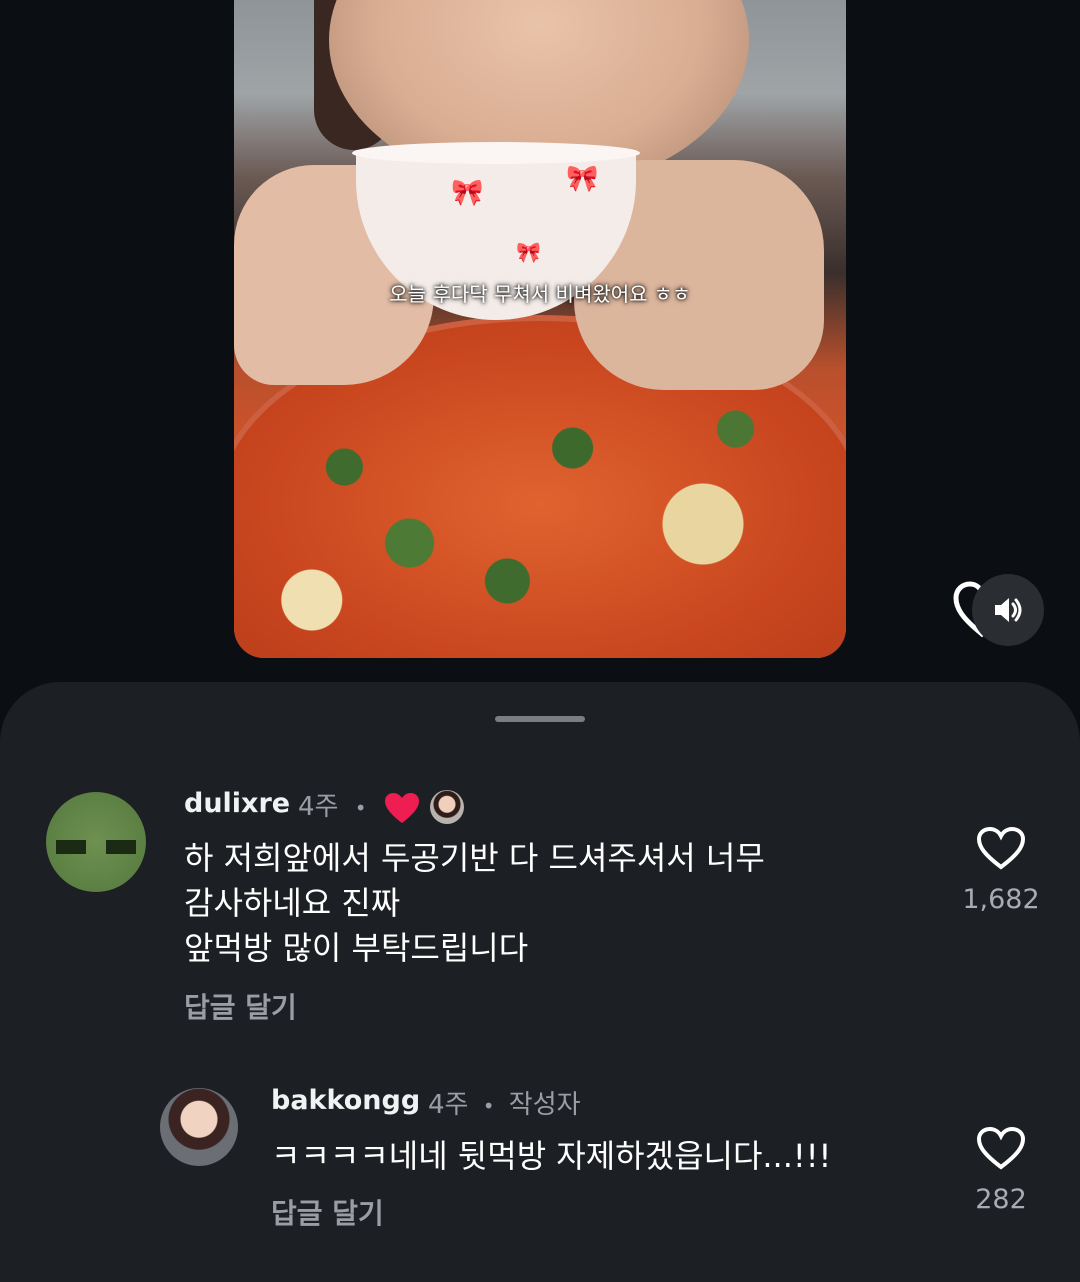 The image size is (1080, 1282). I want to click on video-caption: 오늘 후다닥 무쳐서 비벼왔어요 ㅎㅎ, so click(540, 294).